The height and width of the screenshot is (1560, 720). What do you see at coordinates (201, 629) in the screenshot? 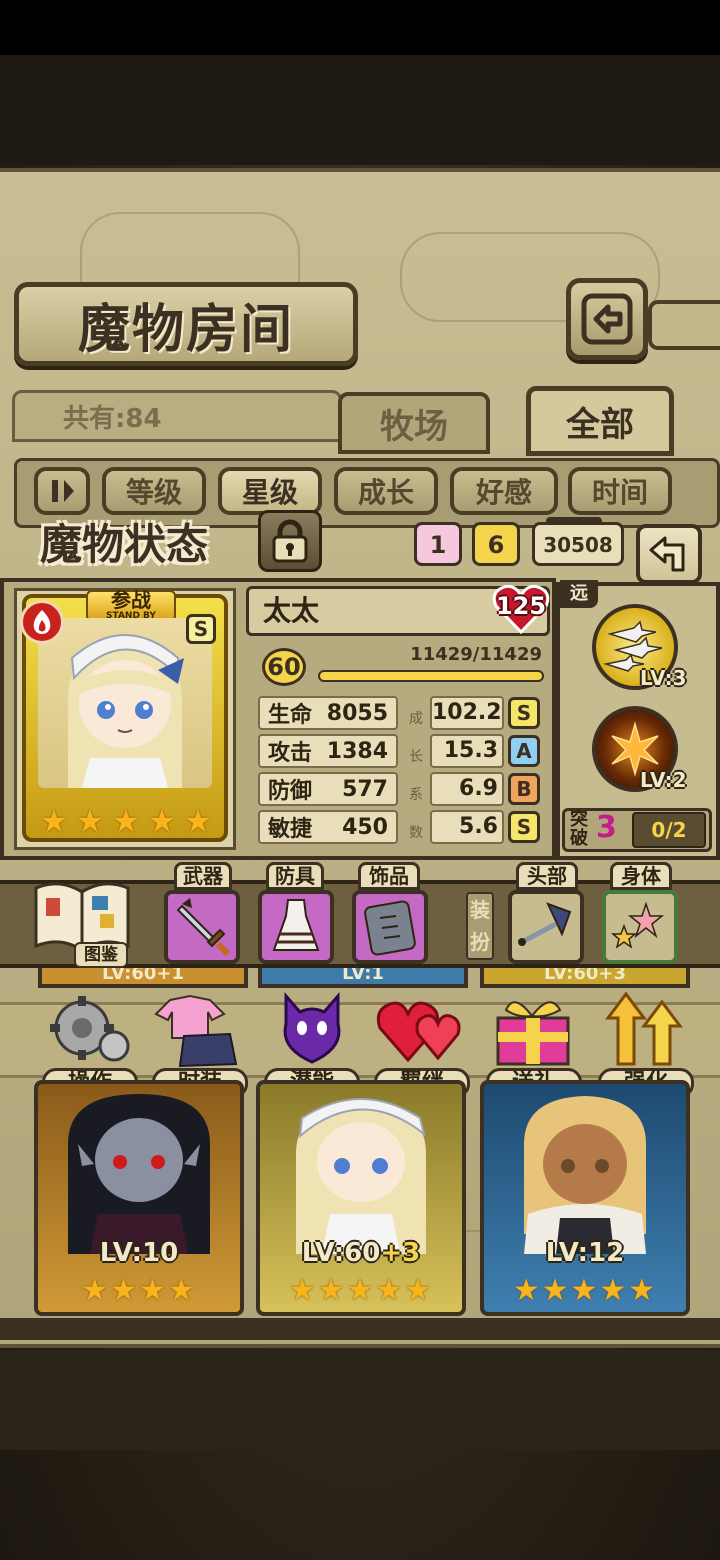
I see `rank-badge: S` at bounding box center [201, 629].